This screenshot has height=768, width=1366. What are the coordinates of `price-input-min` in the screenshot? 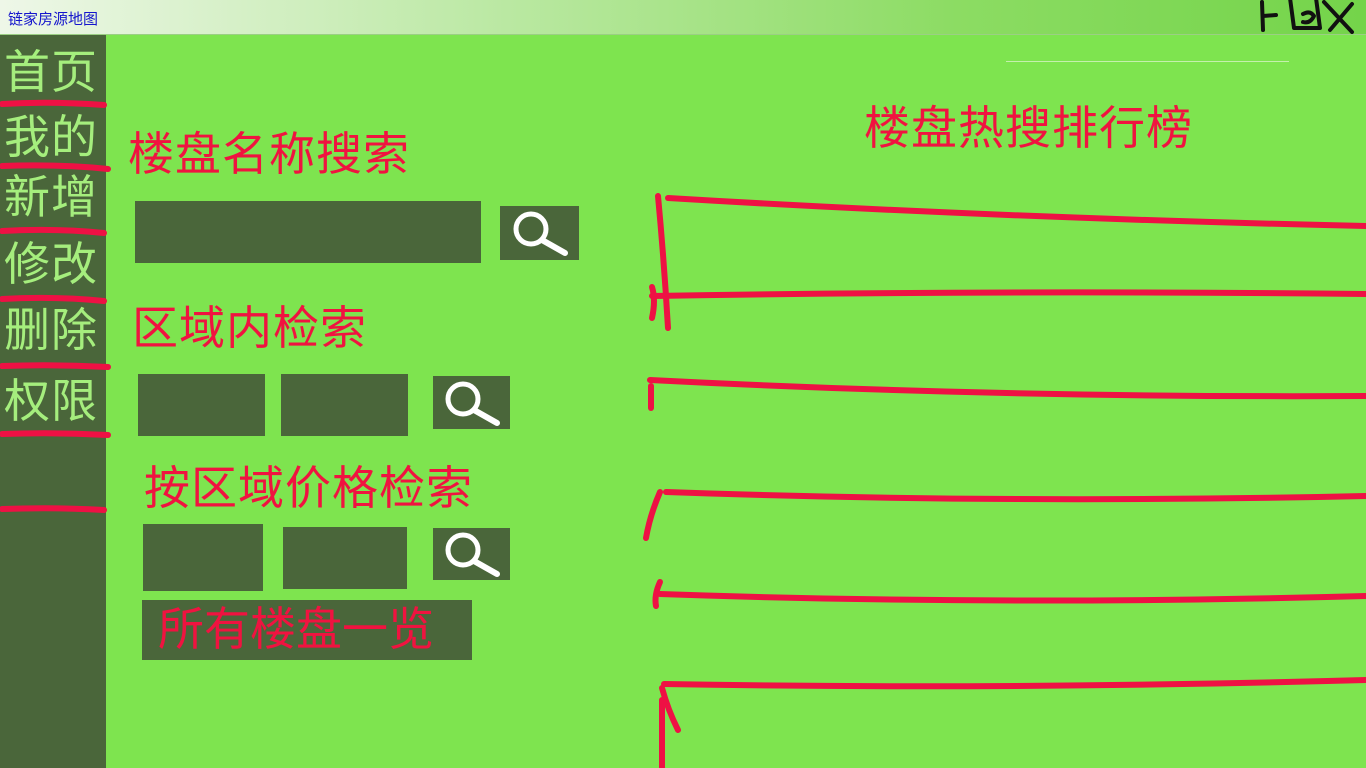 It's located at (203, 557).